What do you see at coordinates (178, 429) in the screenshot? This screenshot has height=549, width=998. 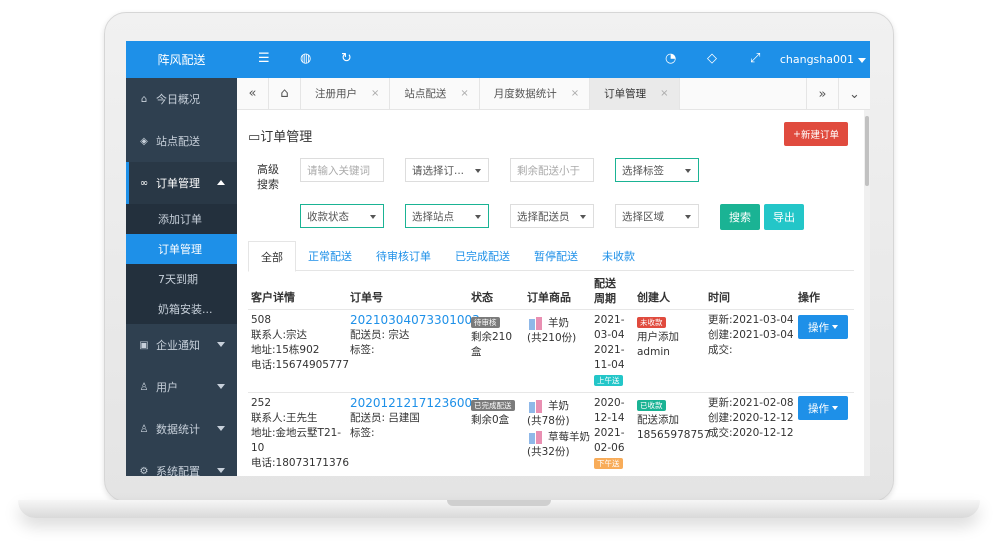 I see `sidebar-item-label: 数据统计` at bounding box center [178, 429].